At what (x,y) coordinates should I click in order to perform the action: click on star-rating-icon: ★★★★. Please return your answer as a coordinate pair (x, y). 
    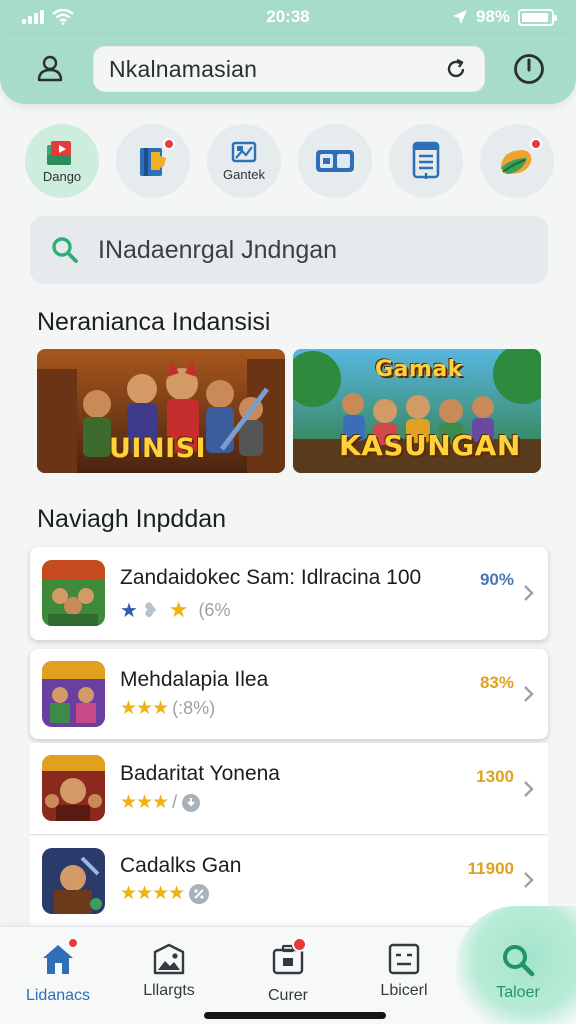
    Looking at the image, I should click on (152, 893).